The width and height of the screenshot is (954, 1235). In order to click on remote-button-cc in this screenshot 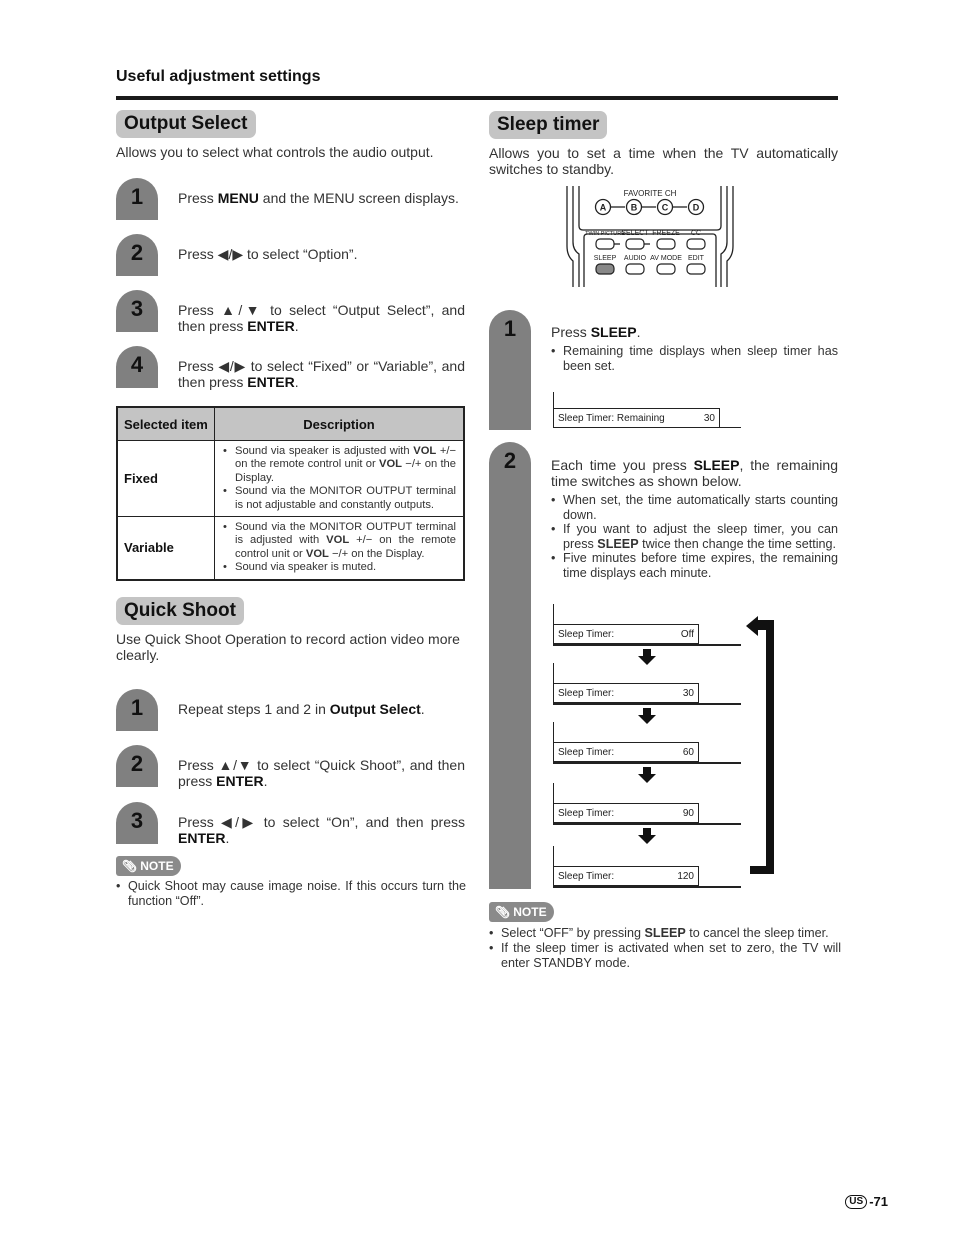, I will do `click(696, 244)`.